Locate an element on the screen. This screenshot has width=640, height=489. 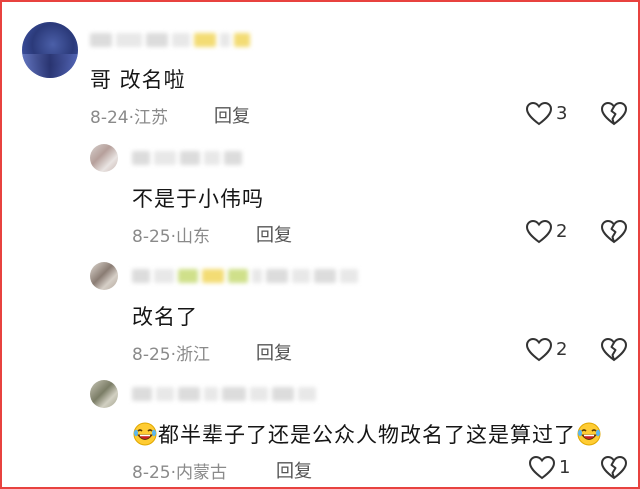
comment-text: 不是于小伟吗 is located at coordinates (198, 199).